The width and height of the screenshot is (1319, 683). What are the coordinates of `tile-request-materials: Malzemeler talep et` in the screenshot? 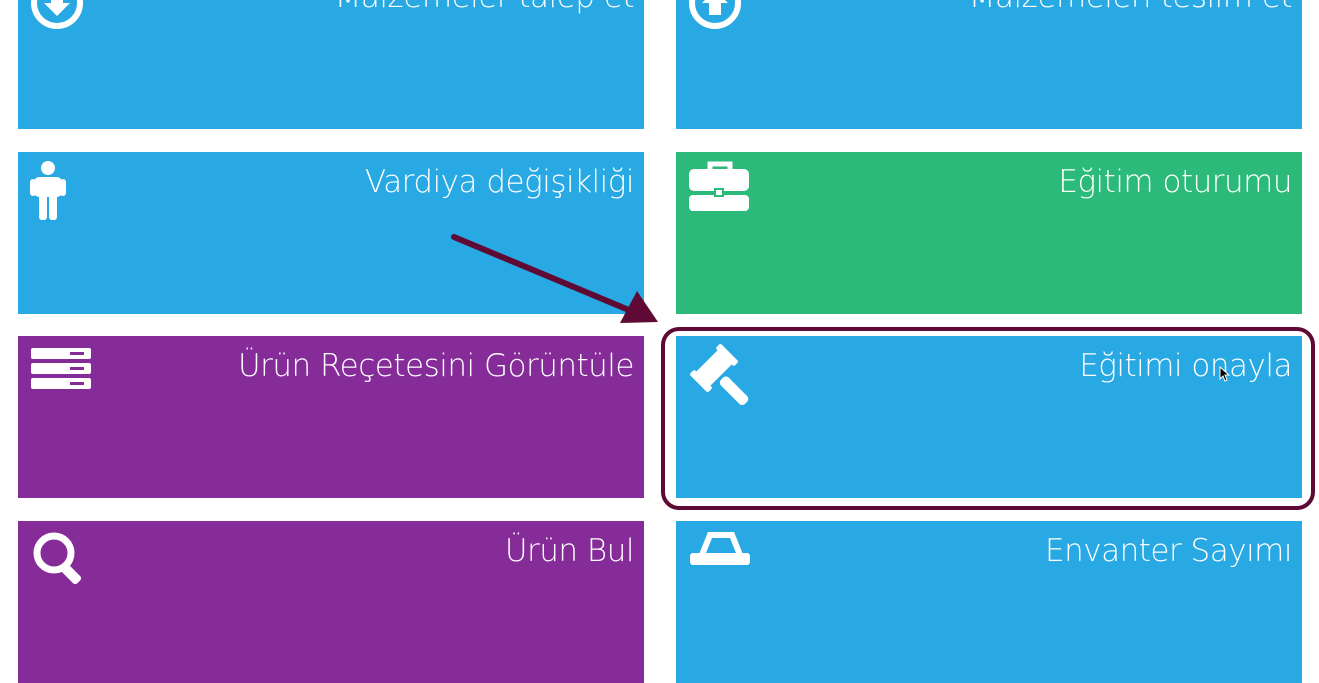 It's located at (331, 64).